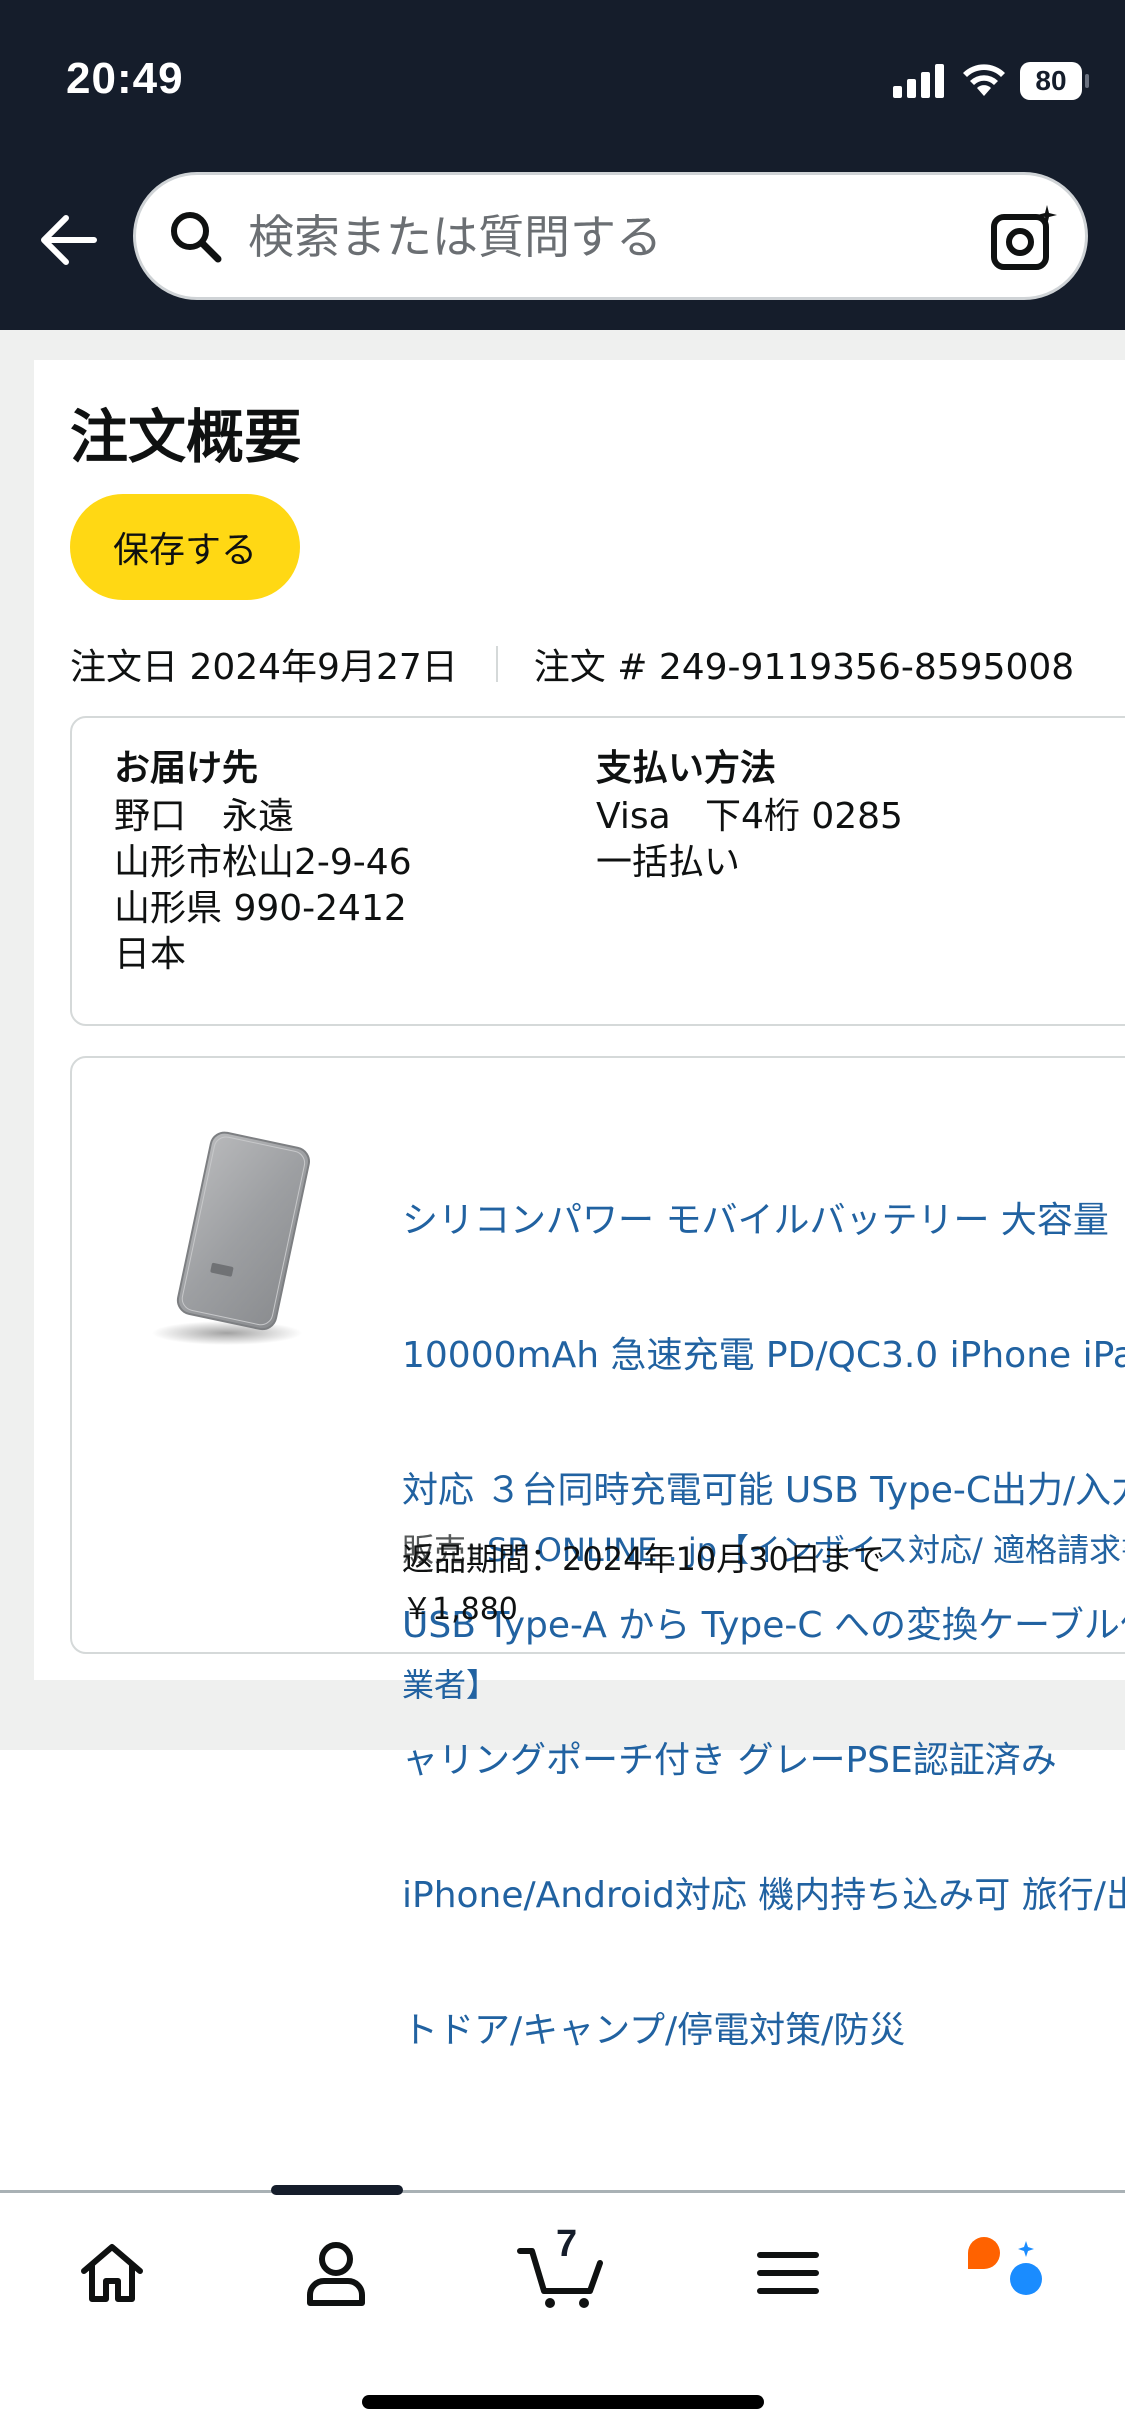  I want to click on active-tab-indicator, so click(337, 2190).